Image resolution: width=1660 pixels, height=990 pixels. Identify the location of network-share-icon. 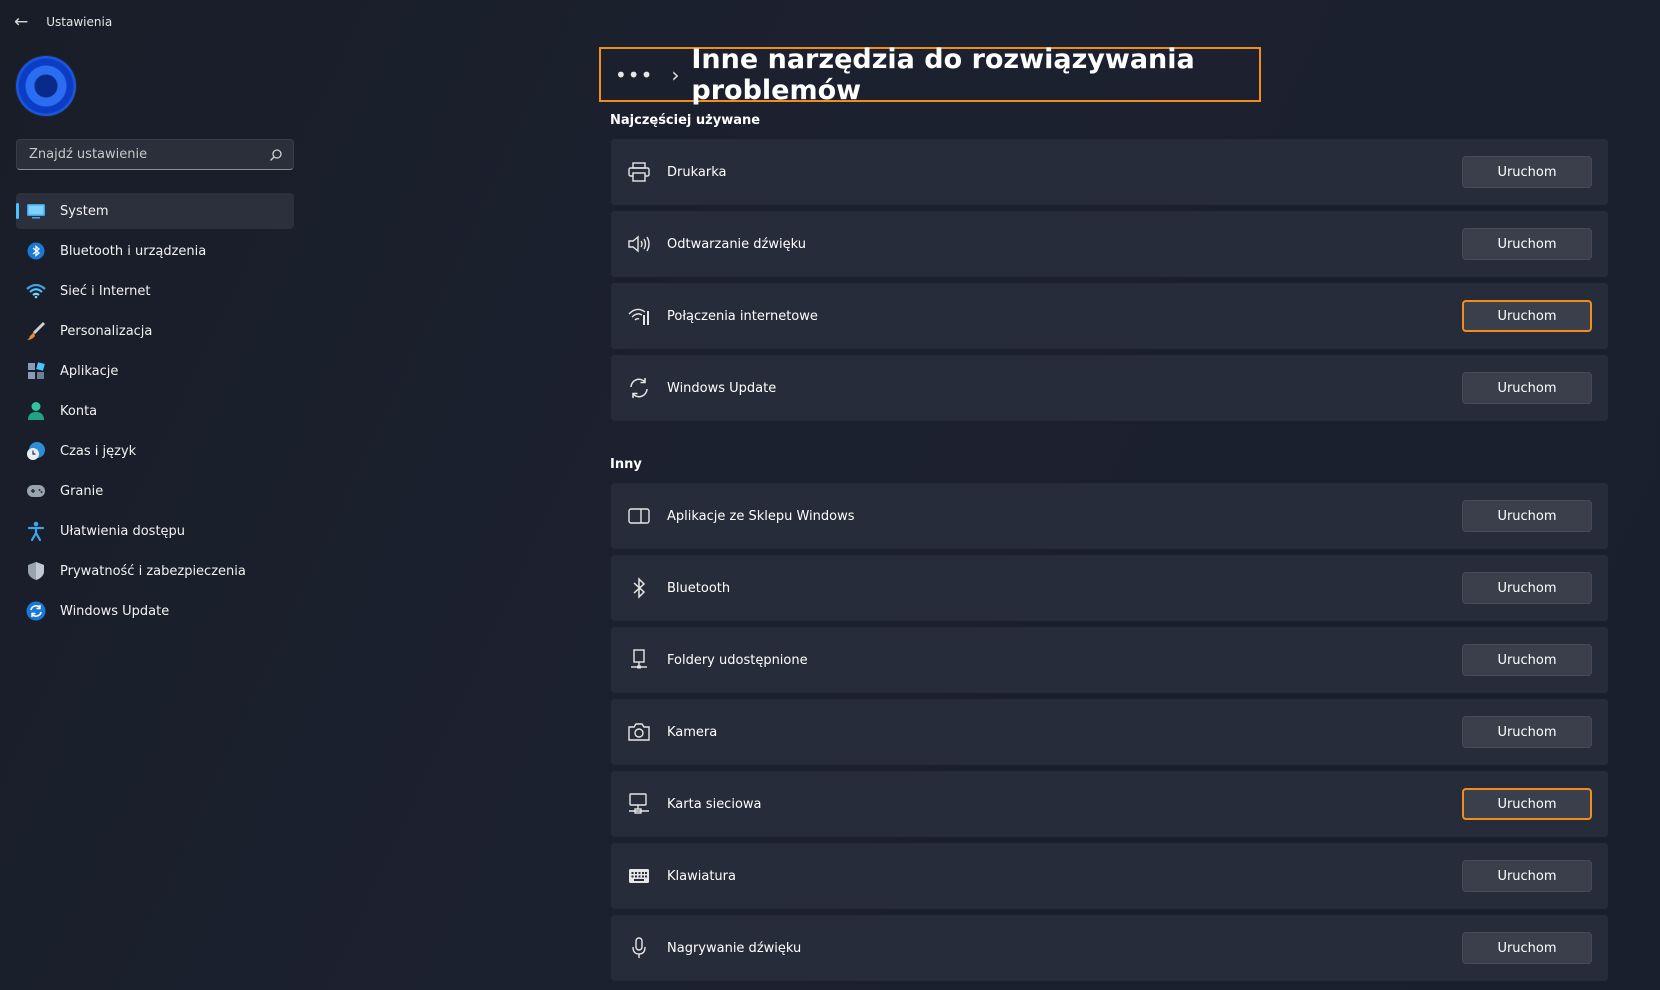
(639, 660).